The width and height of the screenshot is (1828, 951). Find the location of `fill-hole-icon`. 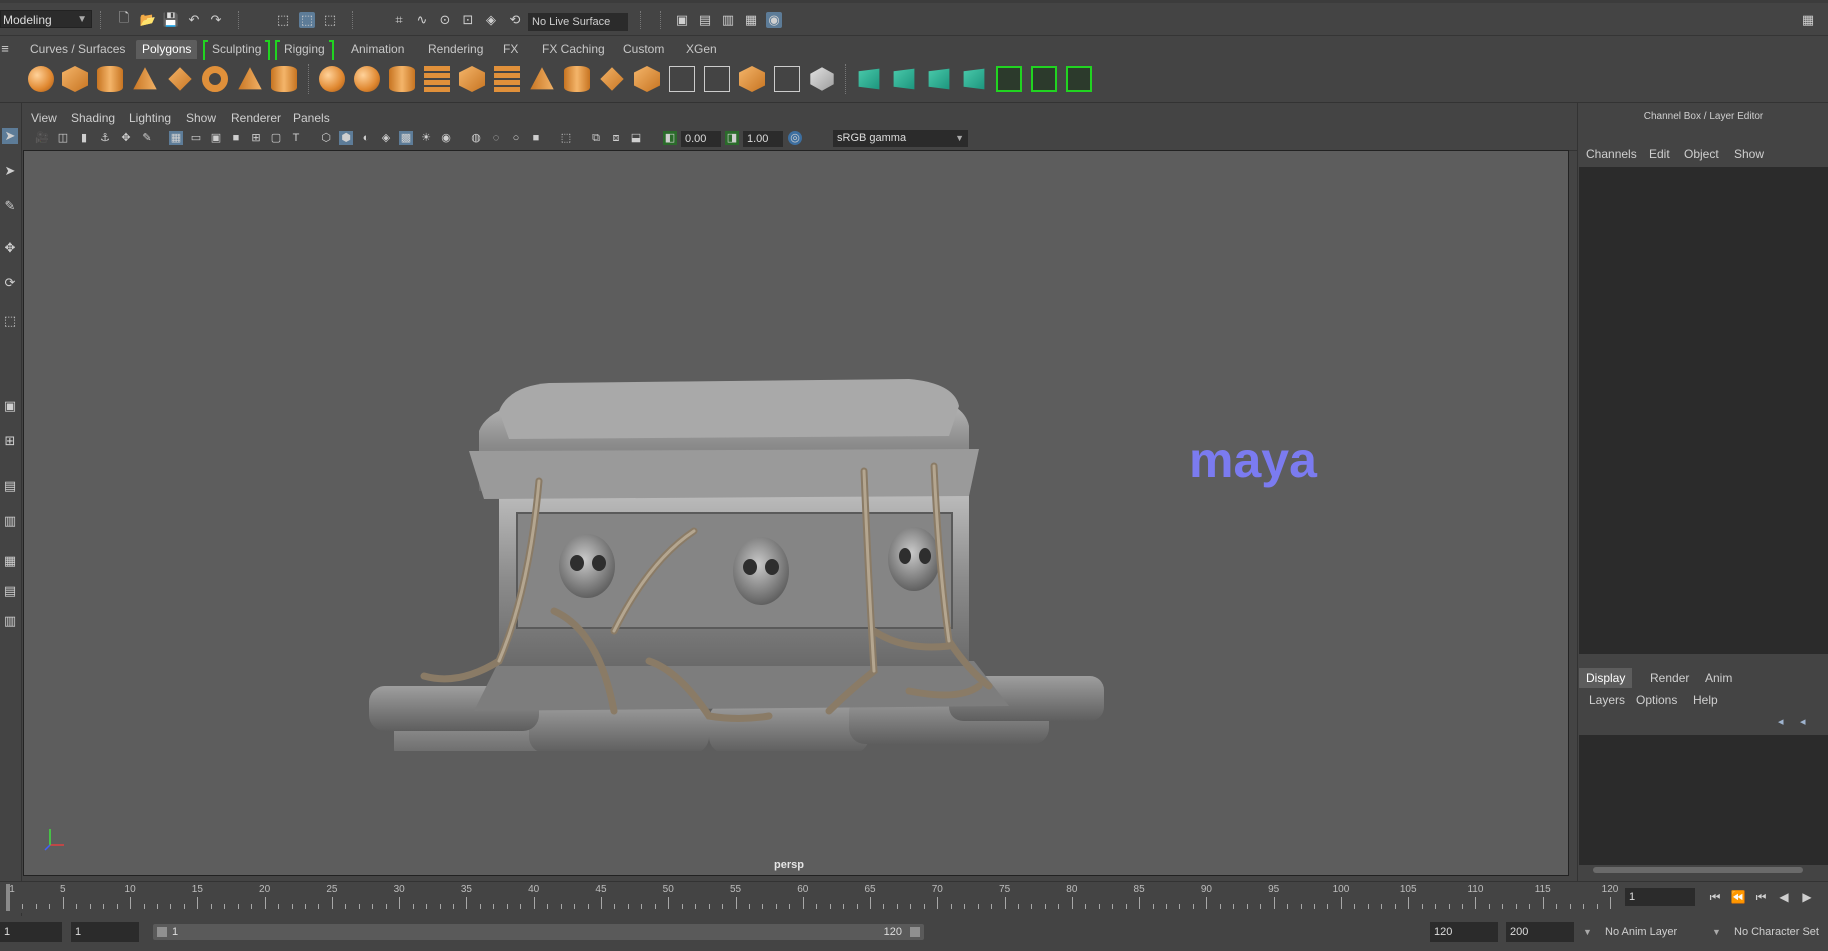

fill-hole-icon is located at coordinates (787, 79).